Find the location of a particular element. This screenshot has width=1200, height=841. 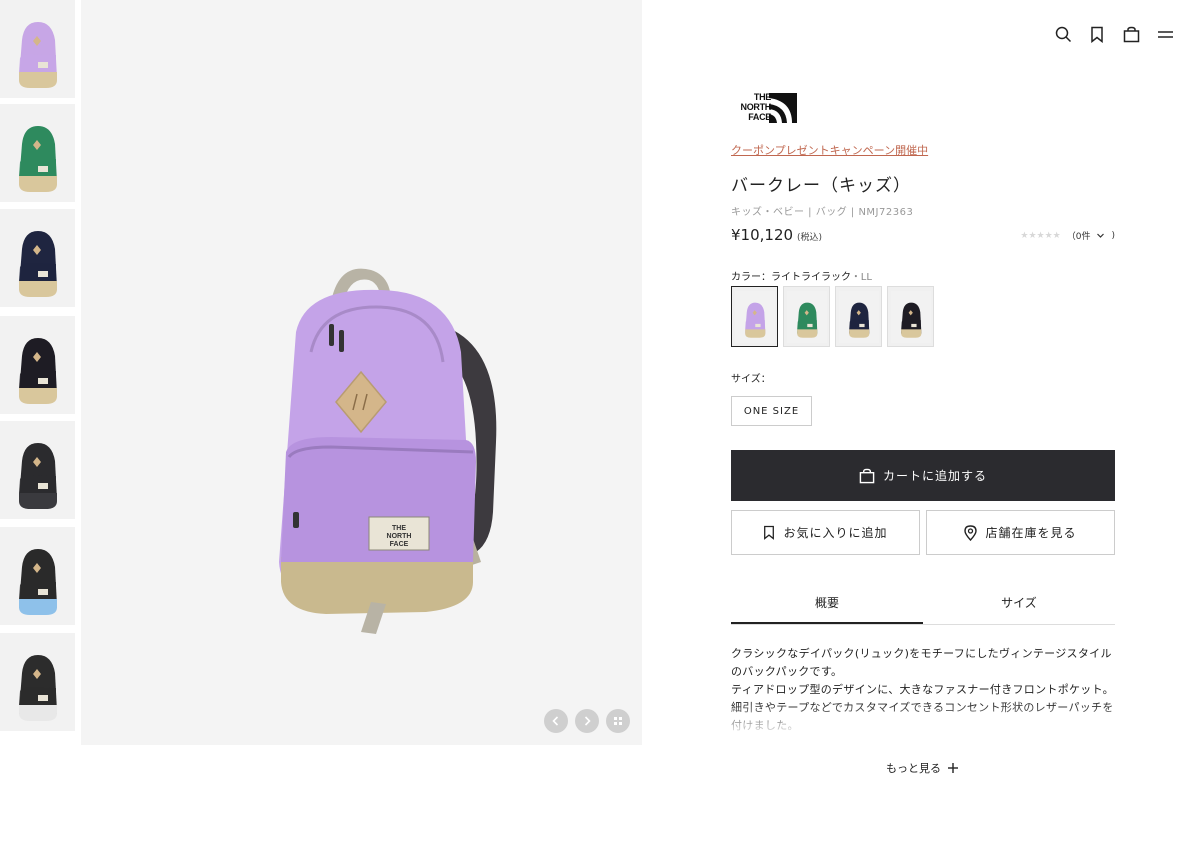

color-label: カラー：ライトライラック・LL is located at coordinates (801, 275).